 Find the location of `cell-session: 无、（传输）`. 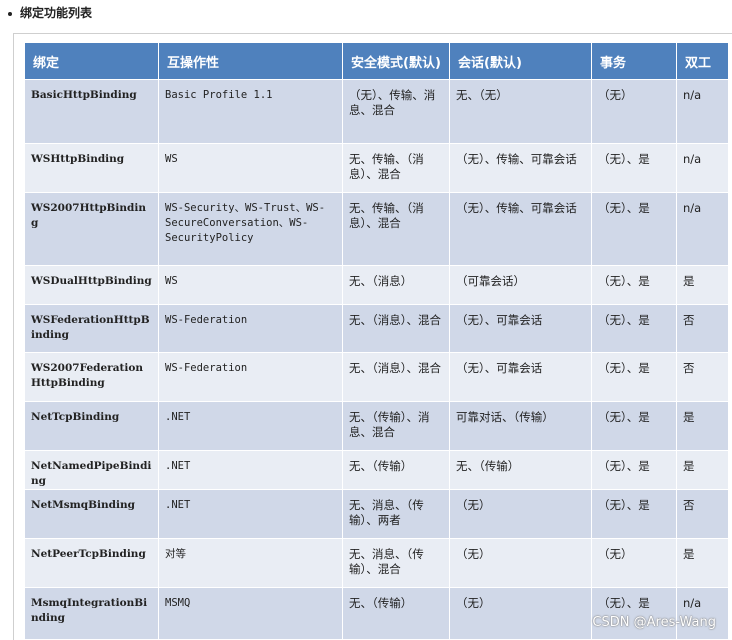

cell-session: 无、（传输） is located at coordinates (520, 470).